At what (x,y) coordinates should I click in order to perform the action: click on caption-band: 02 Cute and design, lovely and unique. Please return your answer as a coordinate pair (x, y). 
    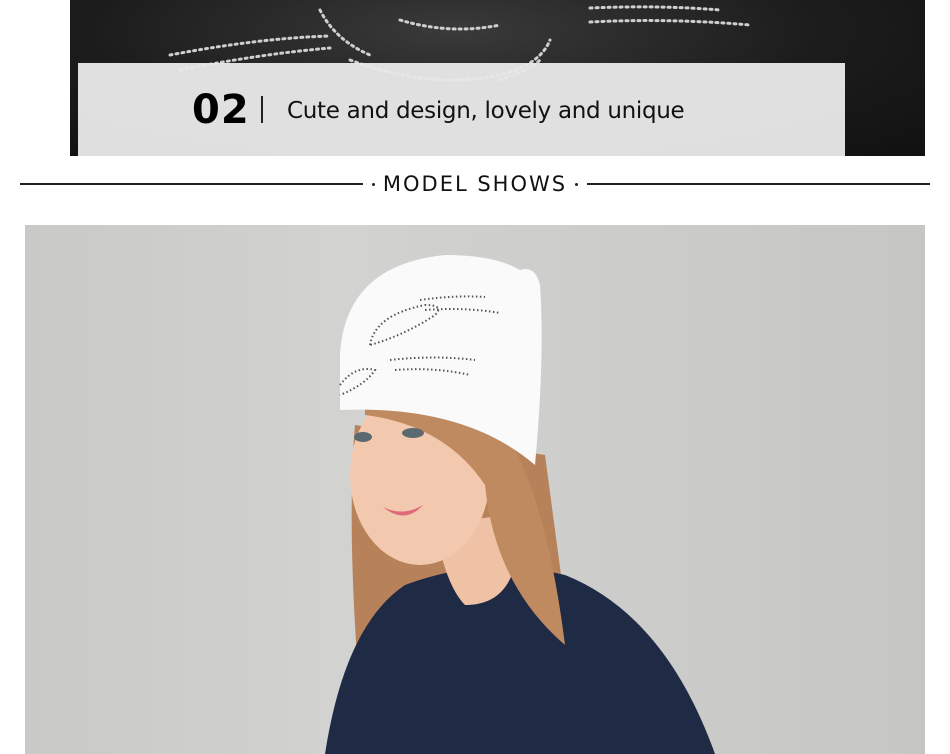
    Looking at the image, I should click on (461, 109).